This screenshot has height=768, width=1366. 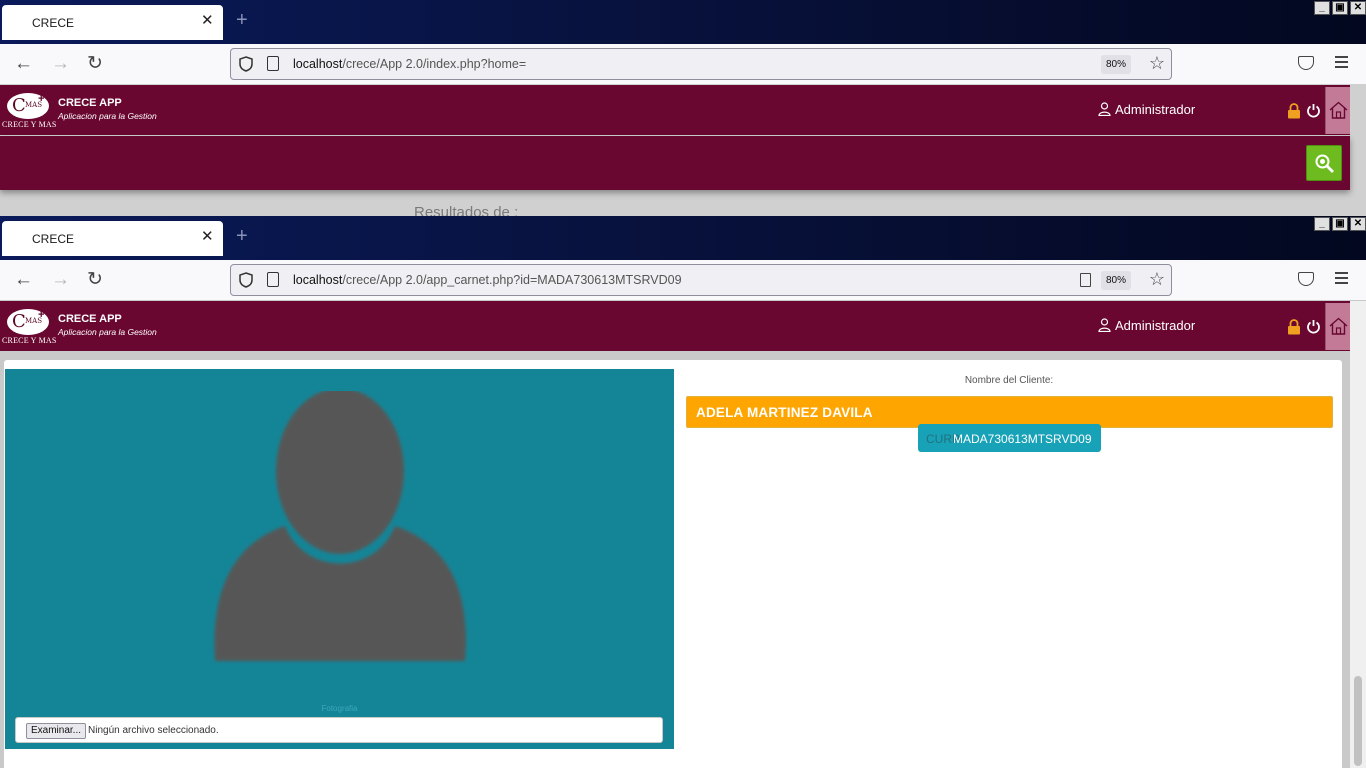 I want to click on url-path: /crece/App 2.0/index.php?home=, so click(x=434, y=64).